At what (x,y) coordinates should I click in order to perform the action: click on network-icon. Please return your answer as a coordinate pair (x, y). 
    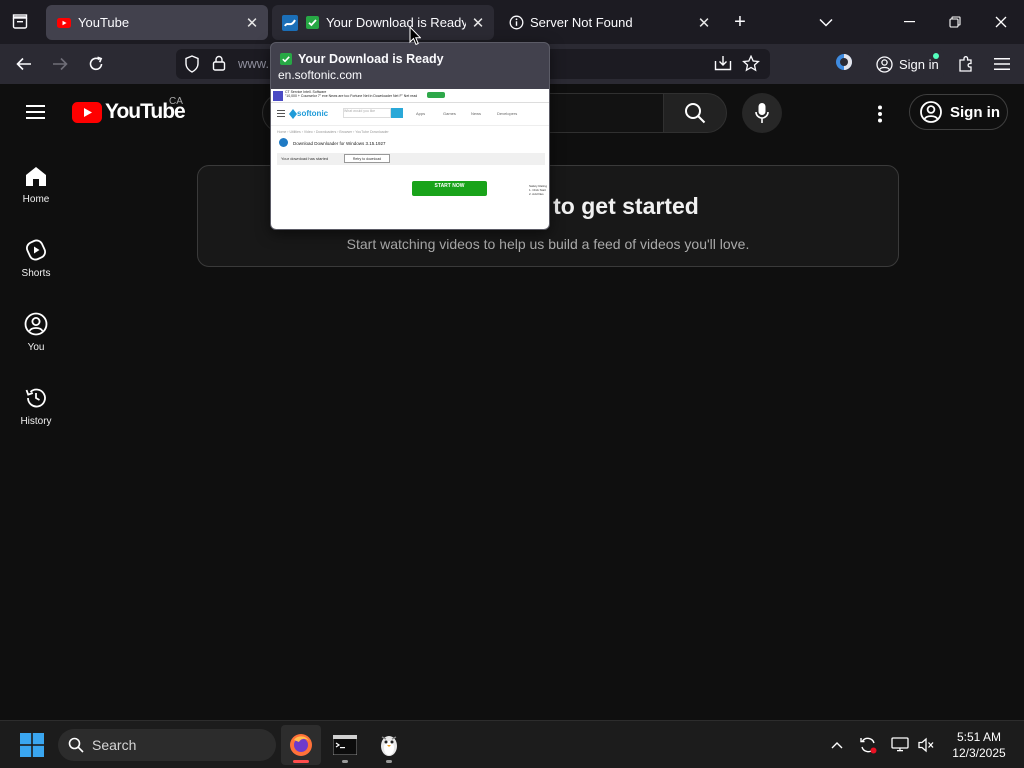
    Looking at the image, I should click on (900, 744).